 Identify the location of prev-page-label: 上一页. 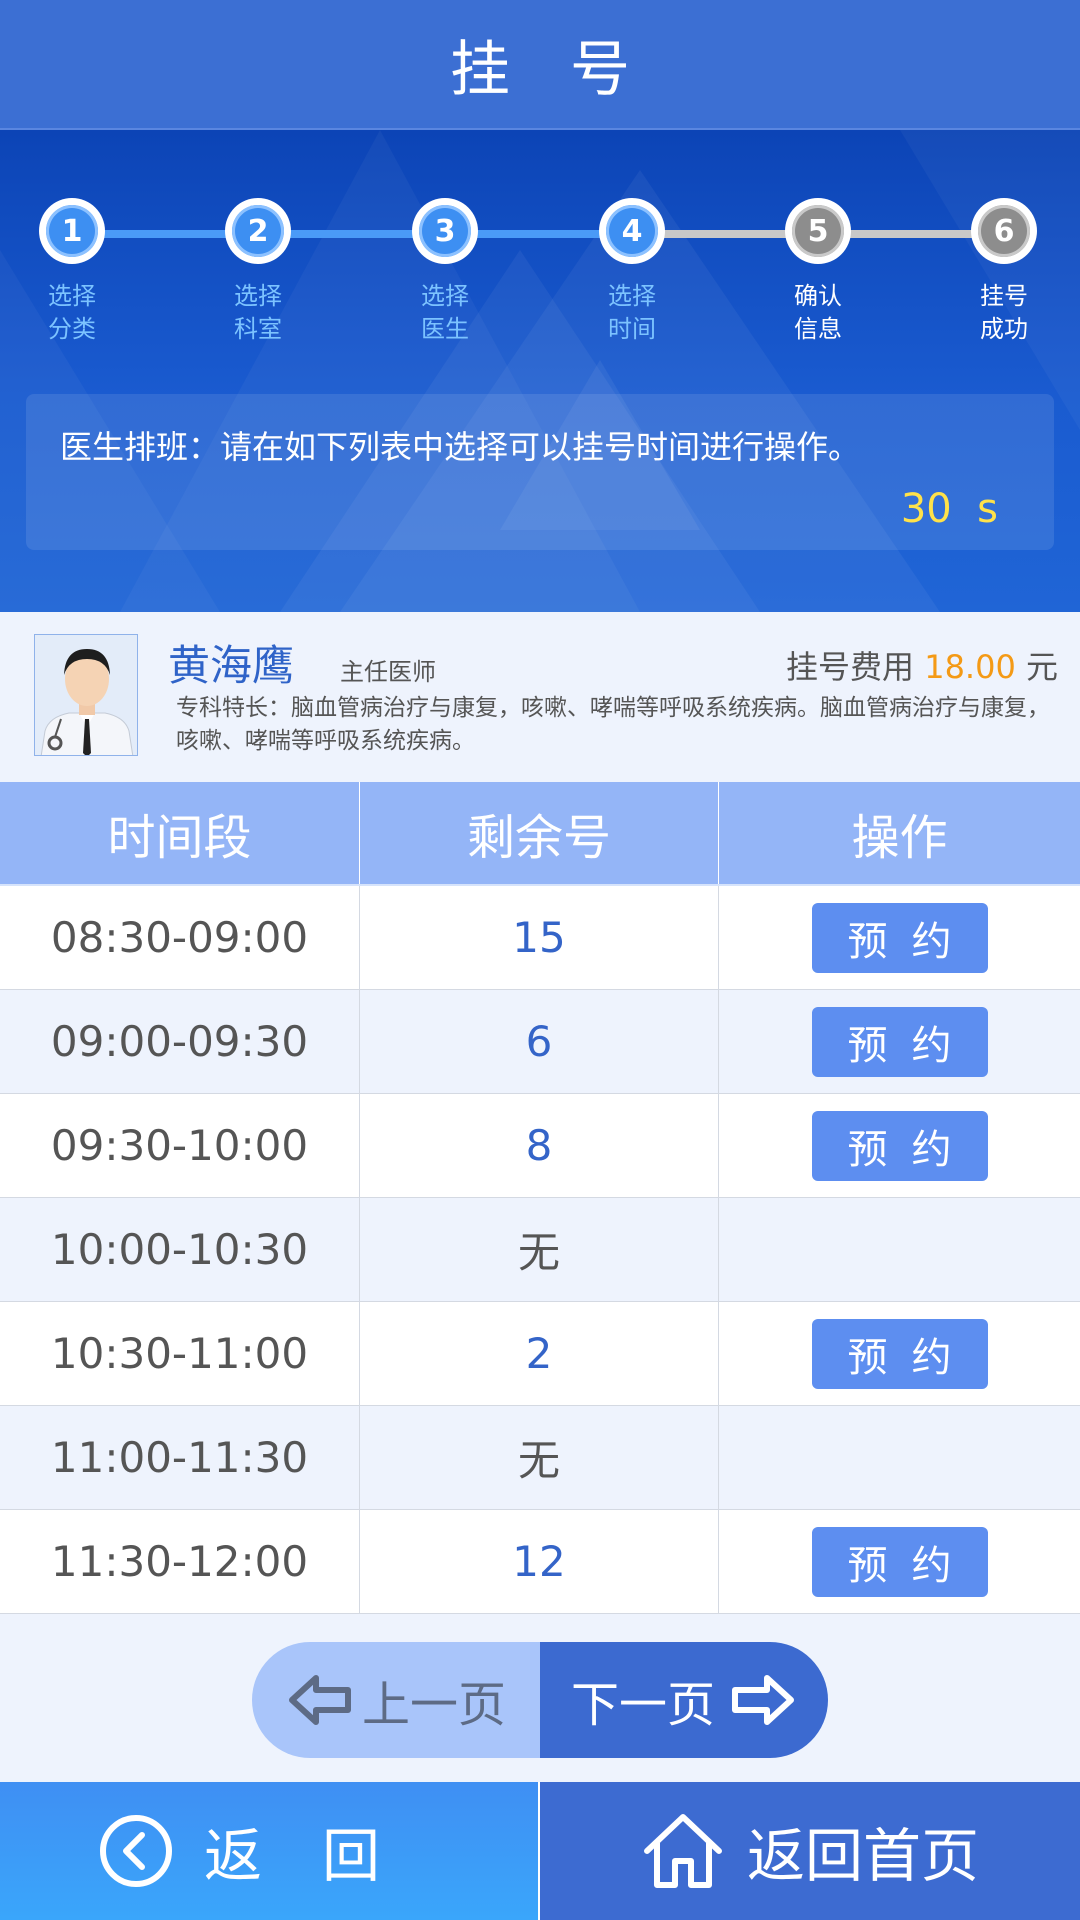
(433, 1705).